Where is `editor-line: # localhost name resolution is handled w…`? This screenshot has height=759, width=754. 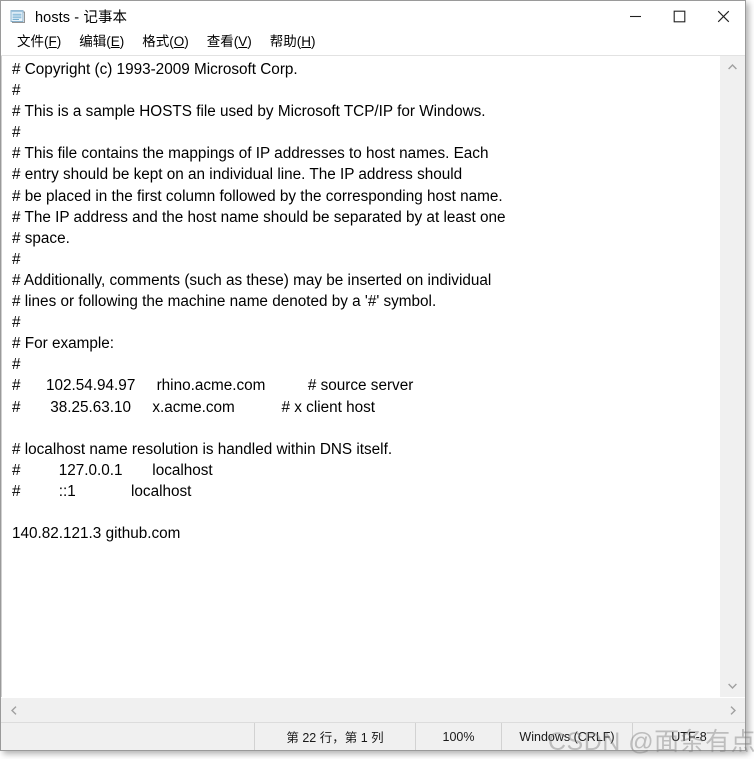
editor-line: # localhost name resolution is handled w… is located at coordinates (202, 449).